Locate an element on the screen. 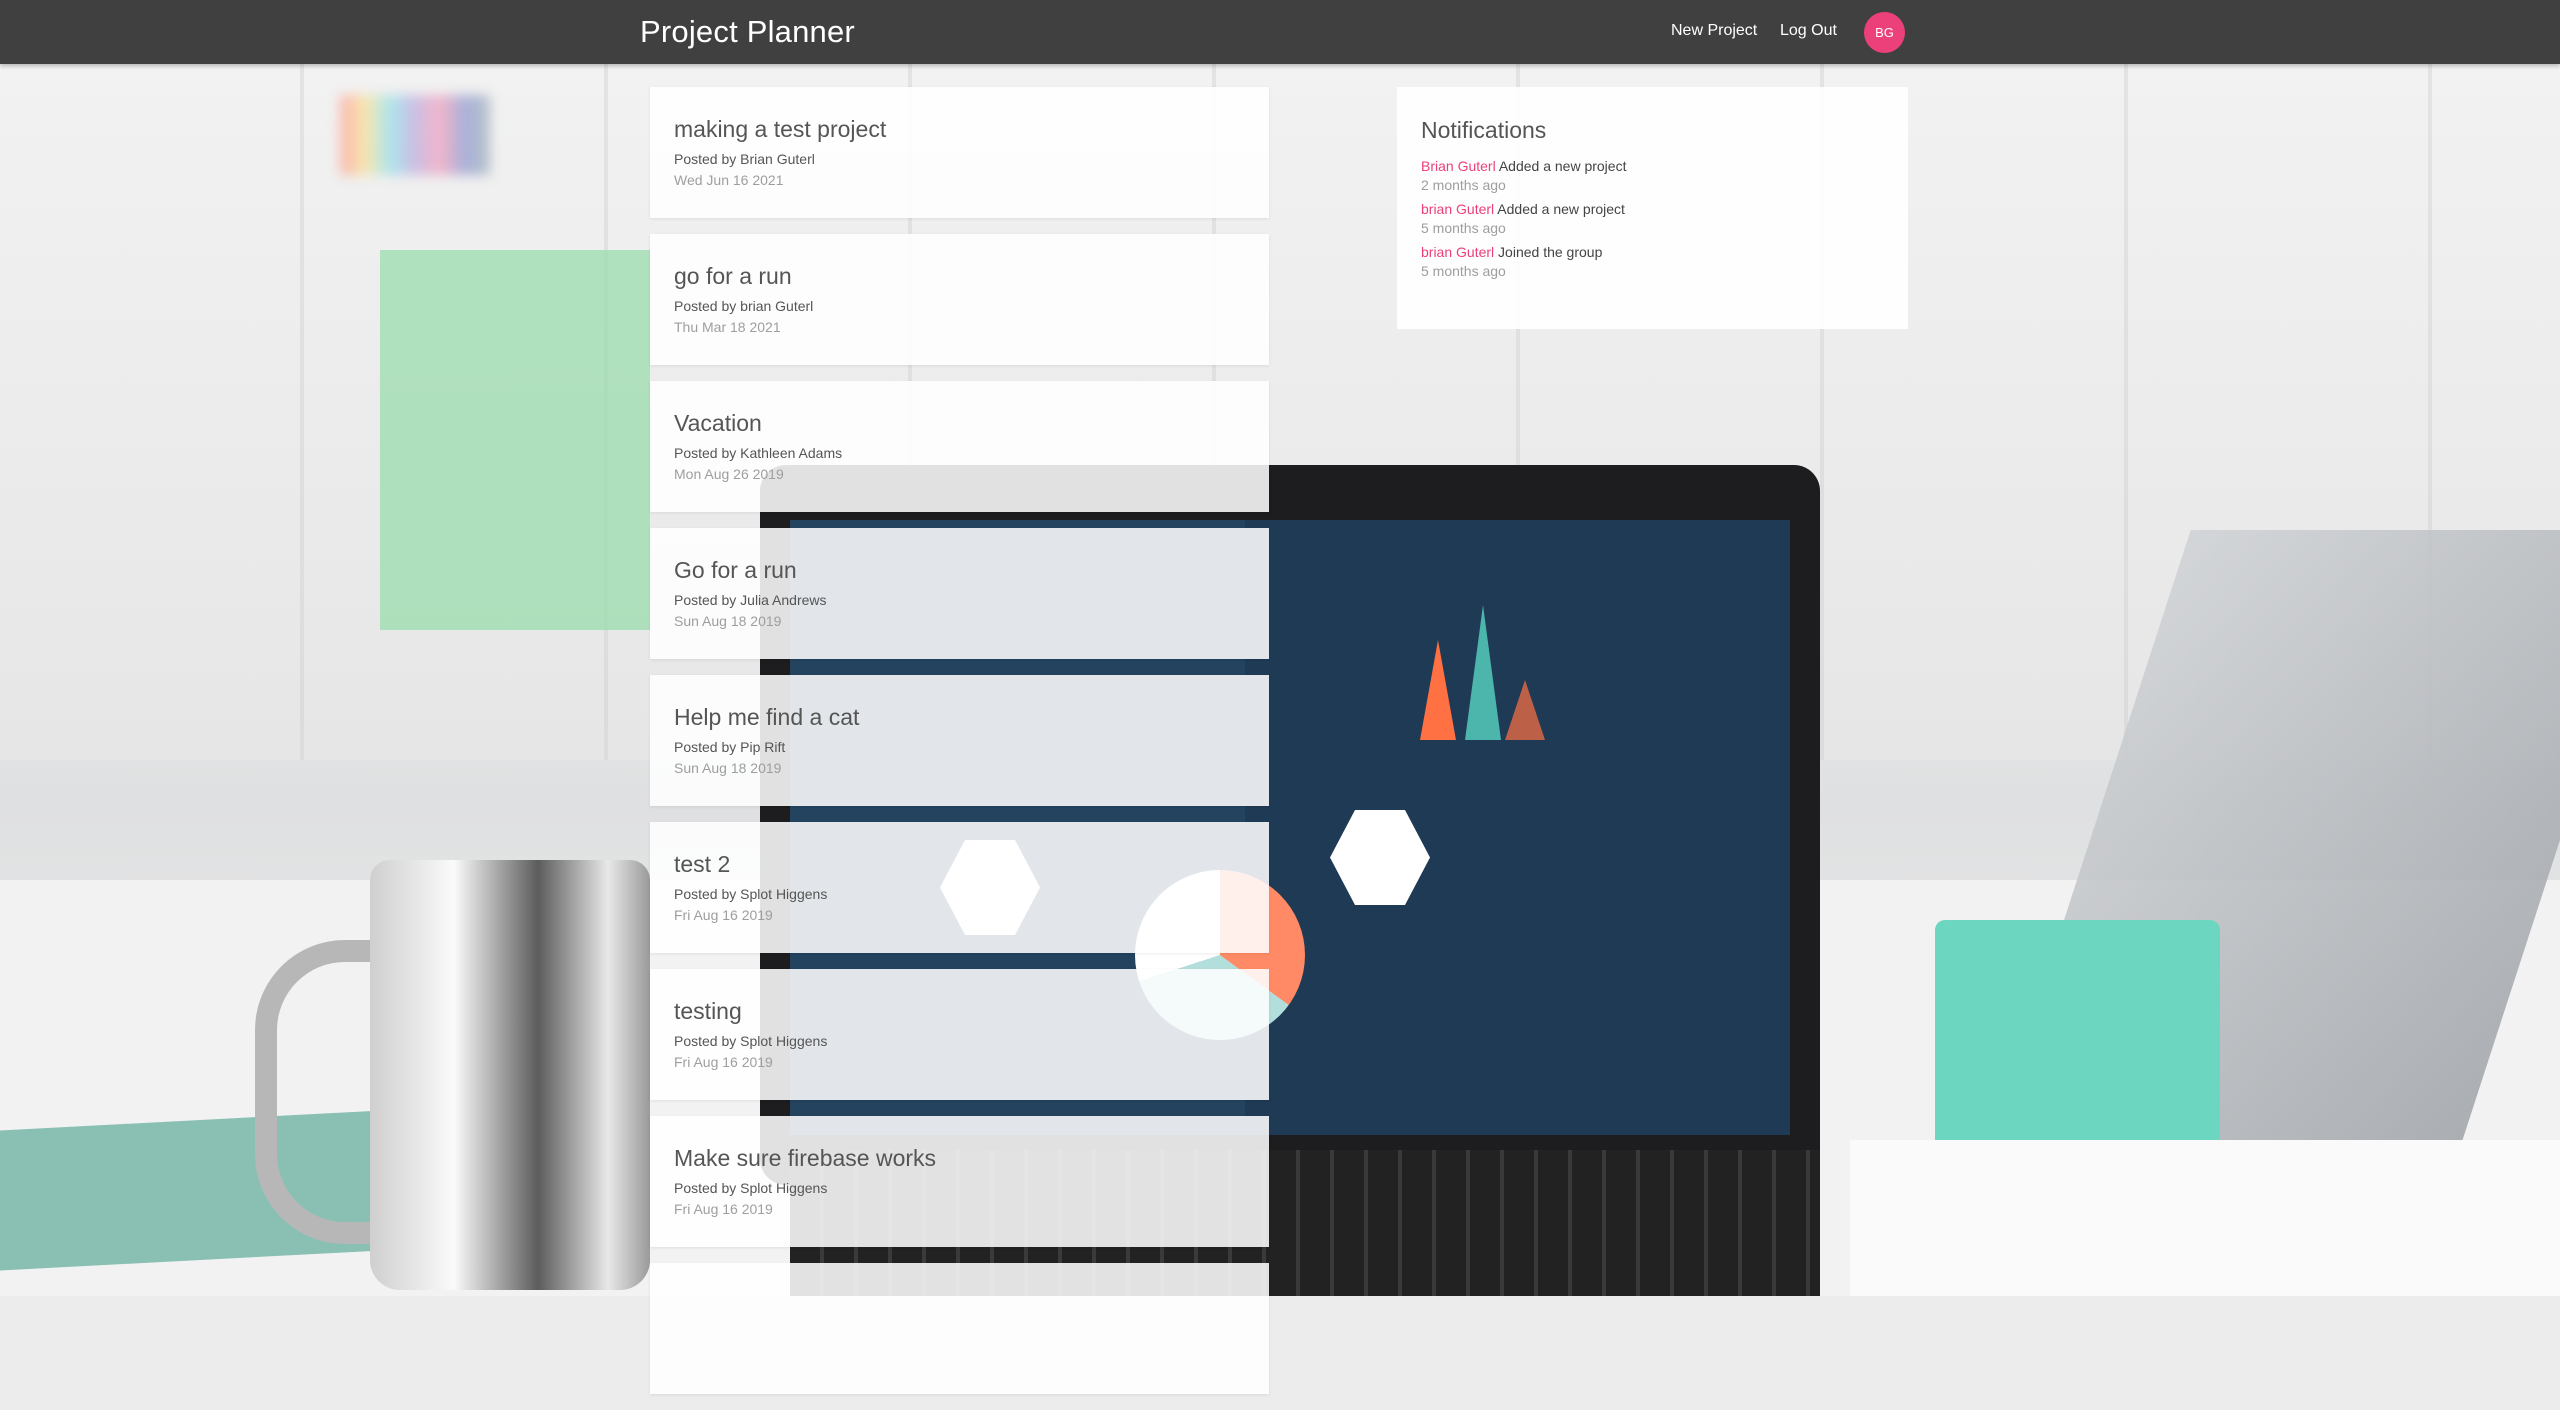 The image size is (2560, 1410). project-title: testing is located at coordinates (708, 1011).